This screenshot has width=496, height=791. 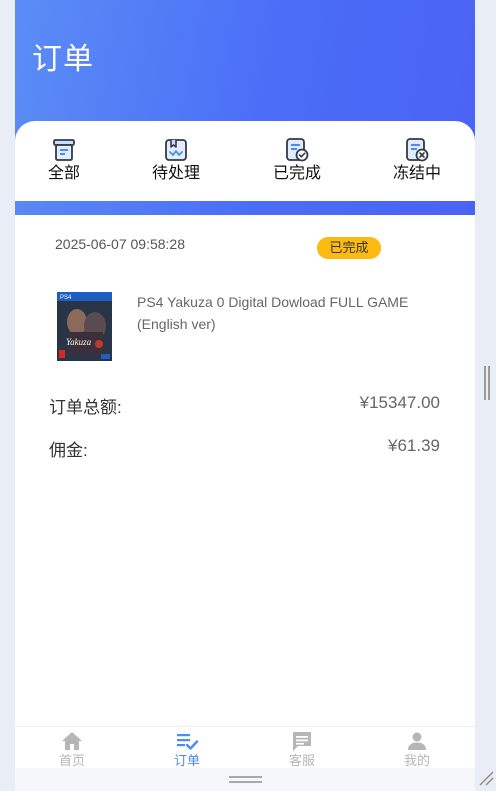 I want to click on commission-label: 佣金:, so click(x=68, y=450).